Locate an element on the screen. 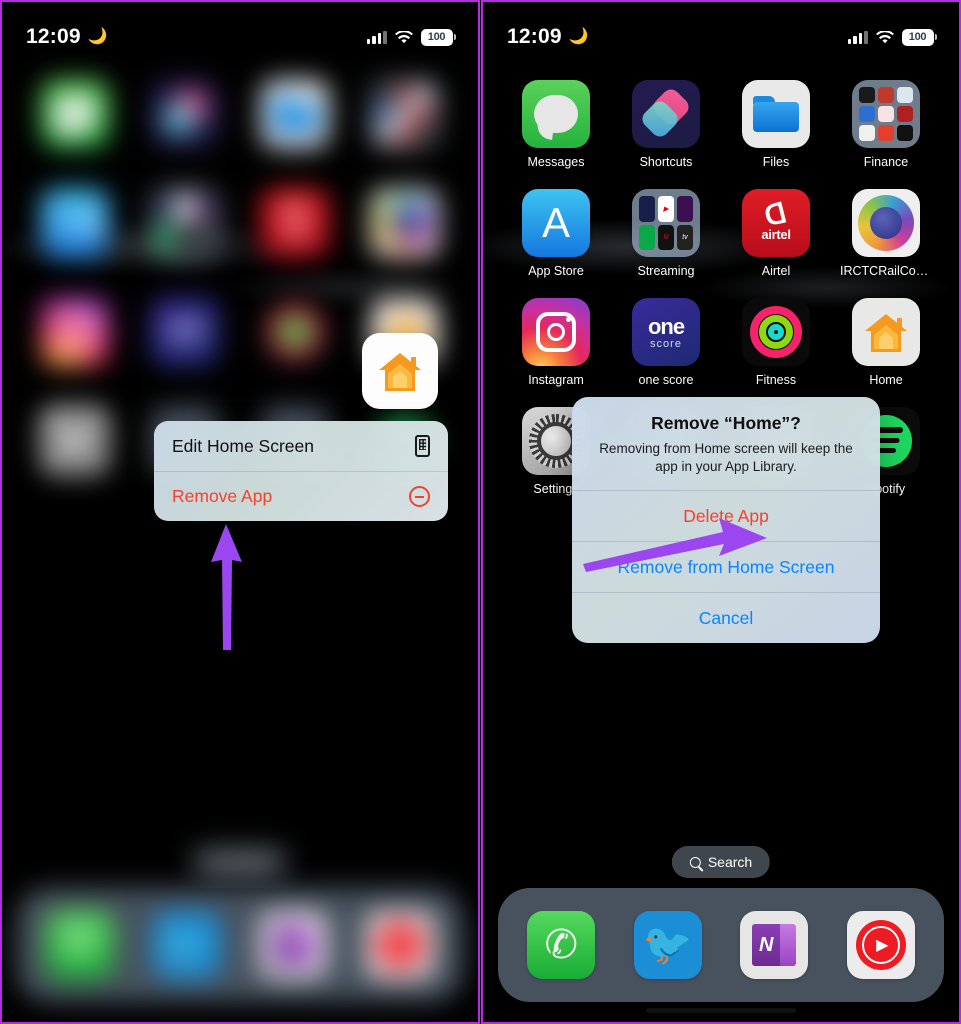 This screenshot has height=1024, width=961. app-icon-onescore: onescoreone score is located at coordinates (185, 342).